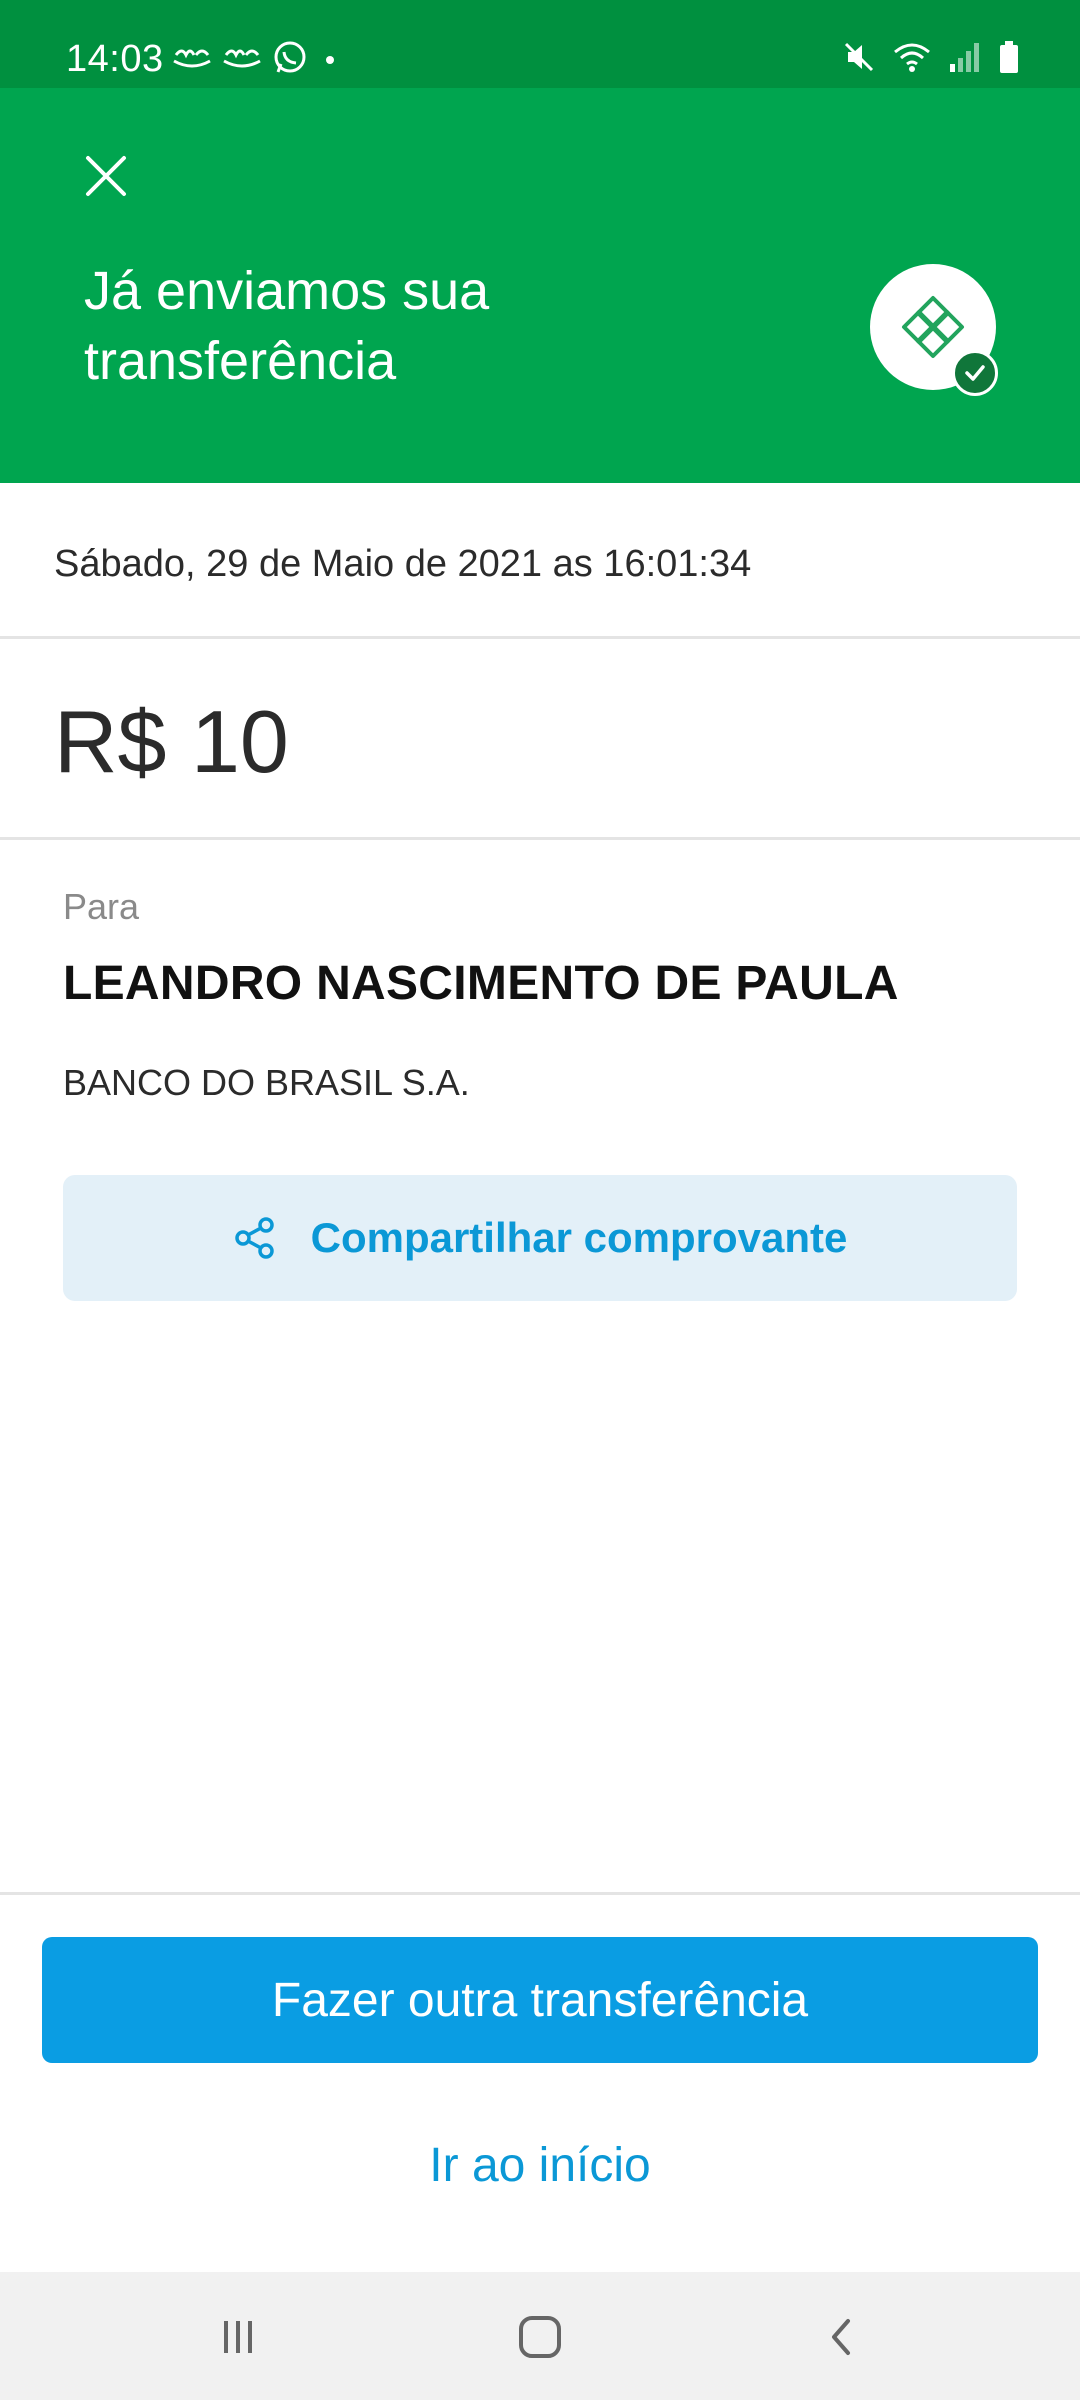 The image size is (1080, 2400). What do you see at coordinates (101, 906) in the screenshot?
I see `recipient-label: Para` at bounding box center [101, 906].